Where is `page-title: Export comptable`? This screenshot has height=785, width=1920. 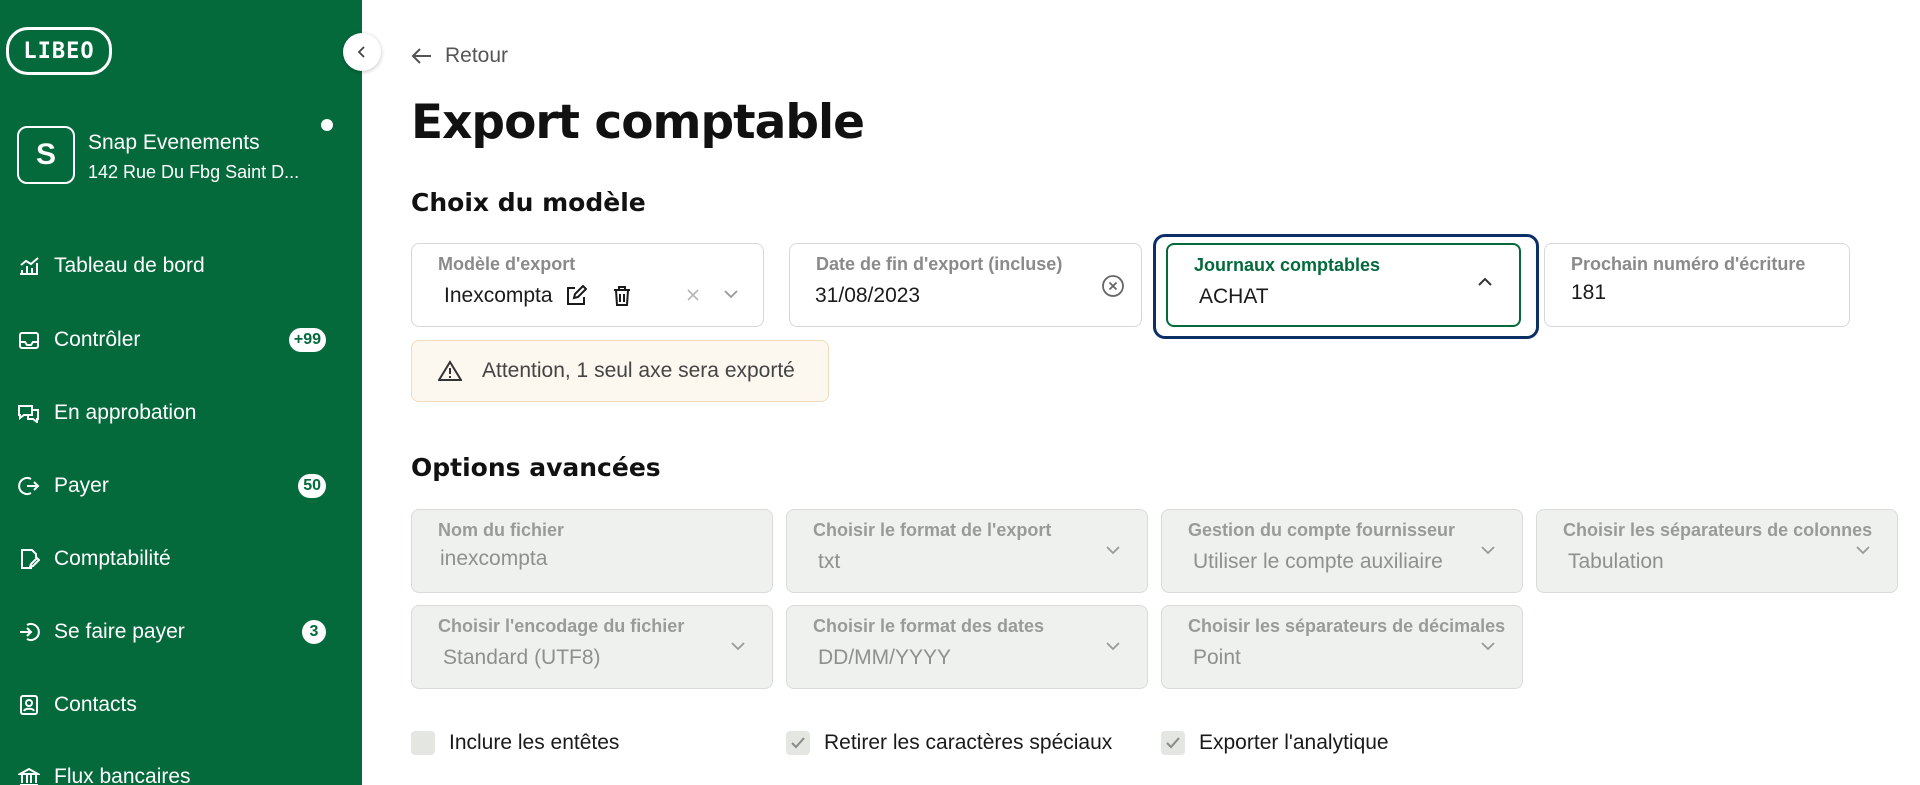 page-title: Export comptable is located at coordinates (638, 122).